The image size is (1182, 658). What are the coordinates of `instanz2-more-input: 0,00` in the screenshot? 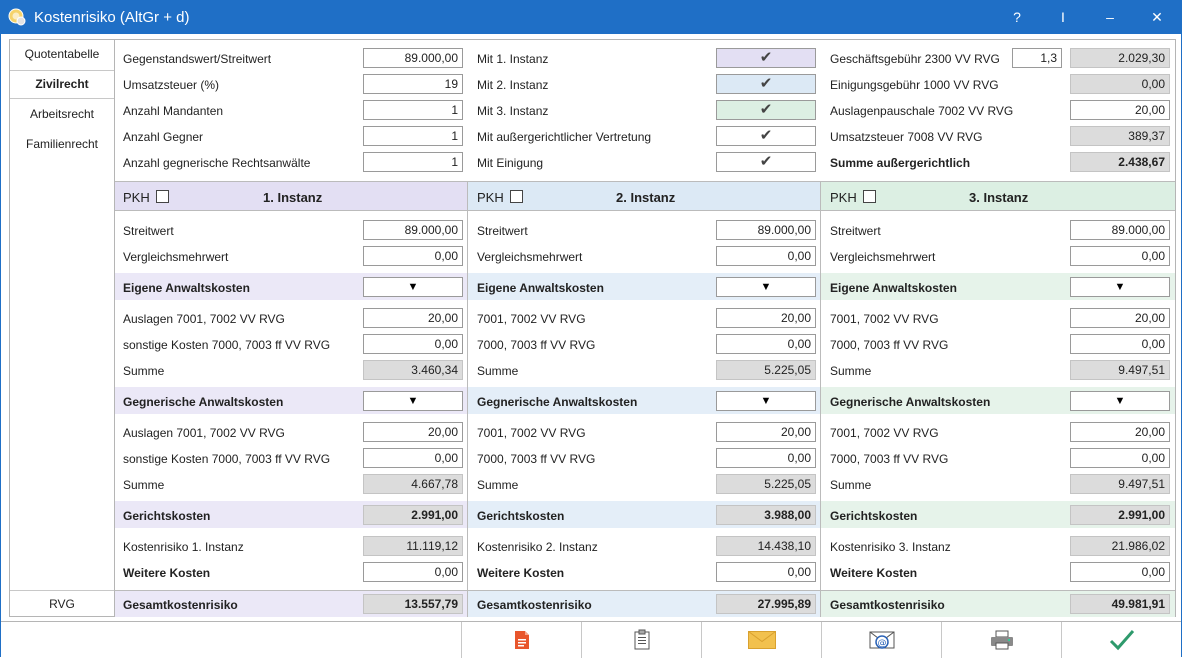 It's located at (766, 572).